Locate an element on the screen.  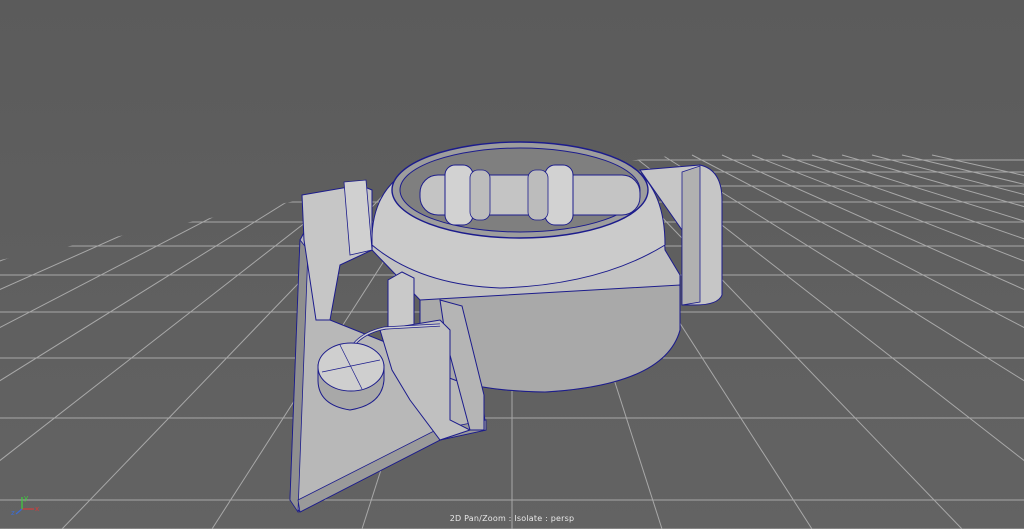
axis-gizmo: x y z is located at coordinates (25, 505).